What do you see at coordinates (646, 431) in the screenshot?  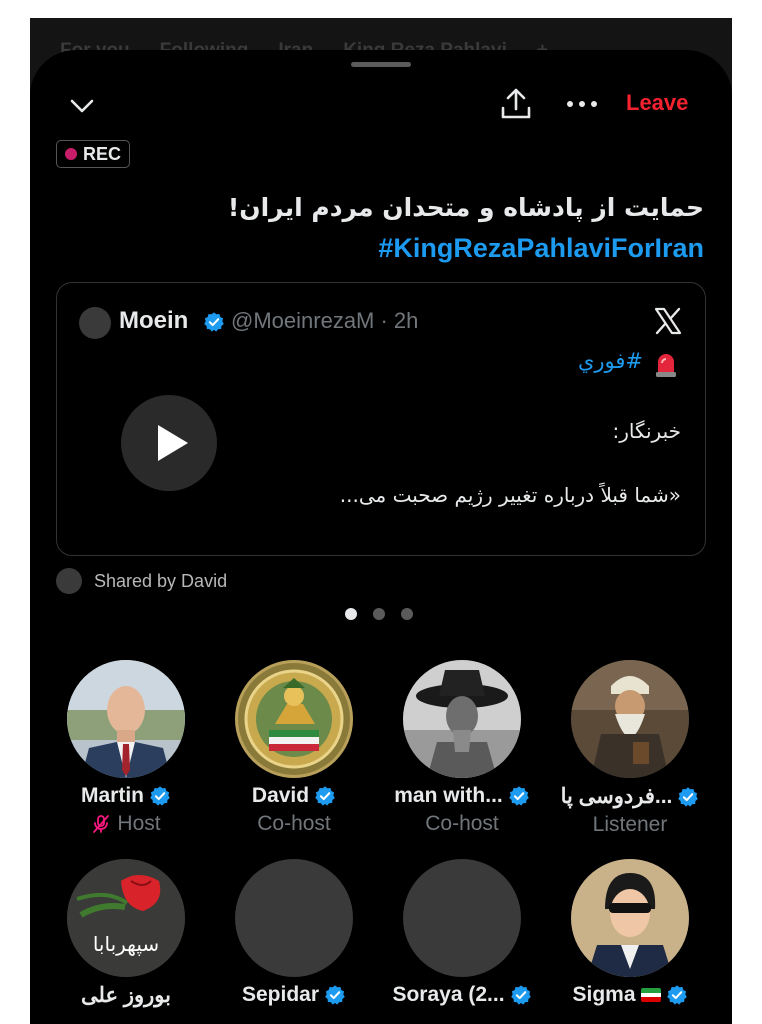 I see `tweet-text-line1: خبرنگار:` at bounding box center [646, 431].